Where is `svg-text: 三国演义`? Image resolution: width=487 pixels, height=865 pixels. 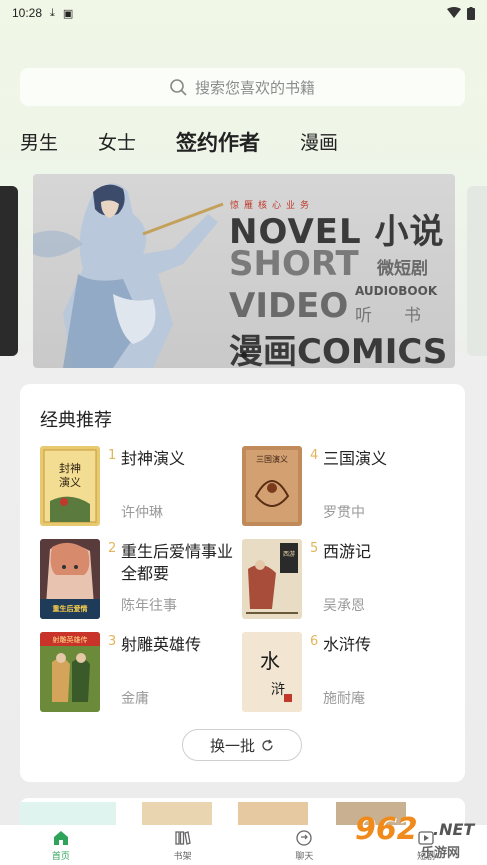 svg-text: 三国演义 is located at coordinates (272, 459).